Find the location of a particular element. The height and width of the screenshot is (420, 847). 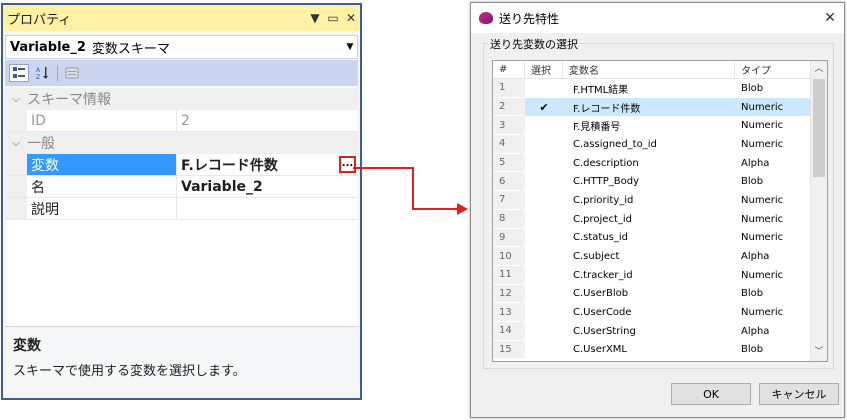

list-item: 12 C.UserBlob Blob is located at coordinates (660, 294).